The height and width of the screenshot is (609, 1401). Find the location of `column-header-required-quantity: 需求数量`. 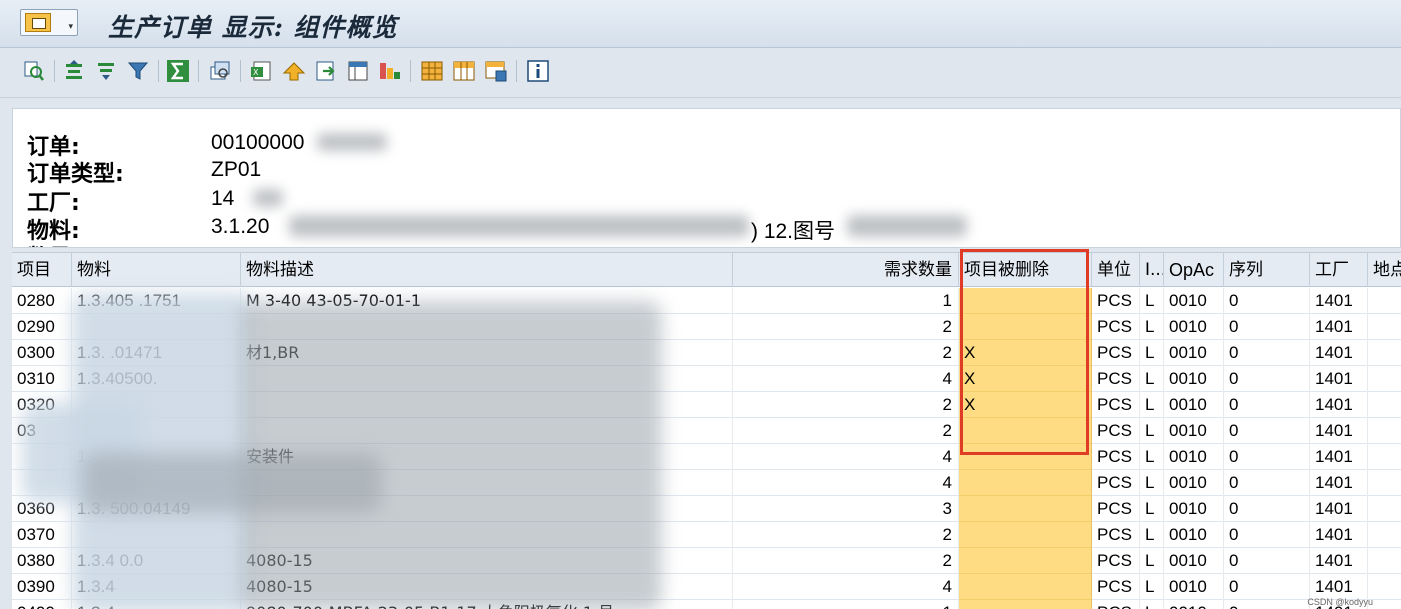

column-header-required-quantity: 需求数量 is located at coordinates (846, 270).